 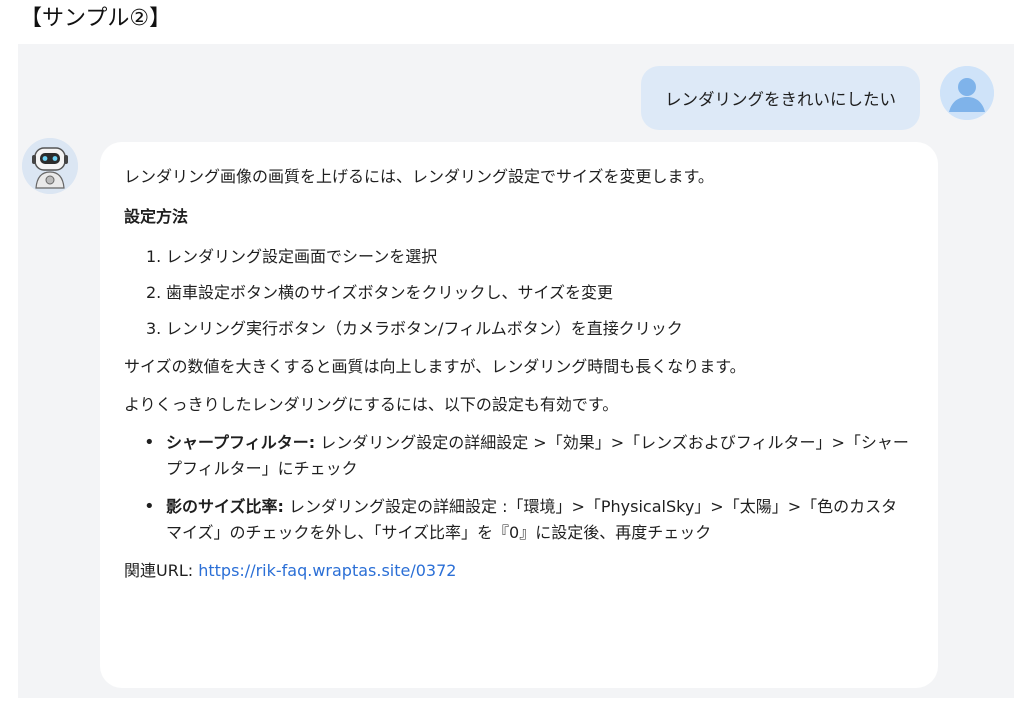 What do you see at coordinates (419, 176) in the screenshot?
I see `assistant-intro-text: レンダリング画像の画質を上げるには、レンダリング設定でサイズを変更します。` at bounding box center [419, 176].